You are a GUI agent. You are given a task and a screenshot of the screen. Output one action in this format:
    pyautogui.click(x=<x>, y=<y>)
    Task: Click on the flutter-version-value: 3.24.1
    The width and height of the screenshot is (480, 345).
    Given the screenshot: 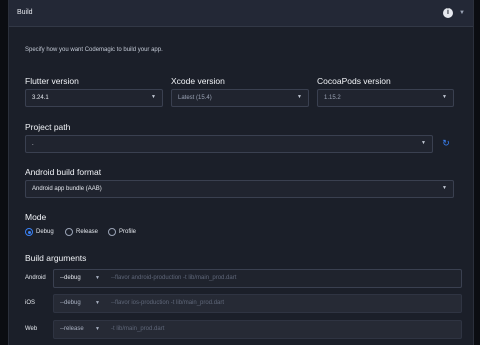 What is the action you would take?
    pyautogui.click(x=40, y=98)
    